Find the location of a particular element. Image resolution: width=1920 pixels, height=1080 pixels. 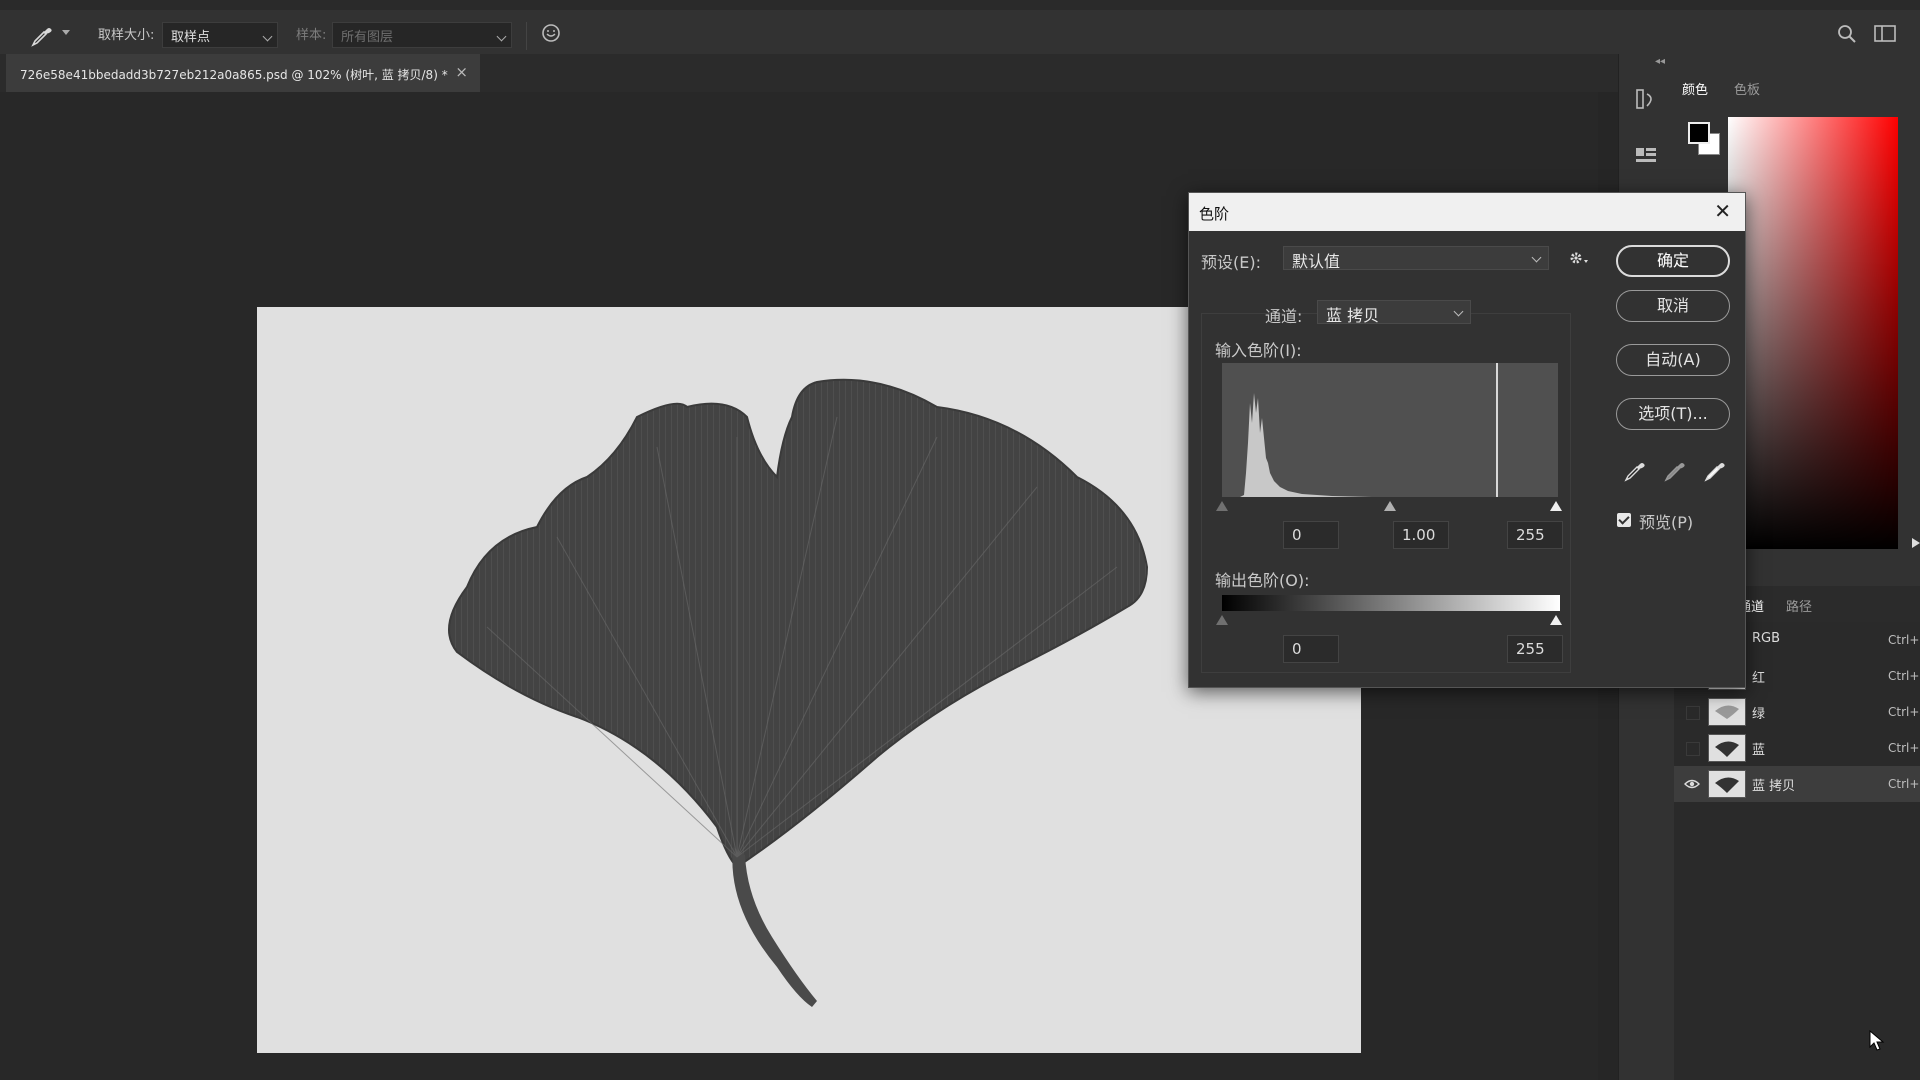

white-point-eyedropper-icon is located at coordinates (1715, 471).